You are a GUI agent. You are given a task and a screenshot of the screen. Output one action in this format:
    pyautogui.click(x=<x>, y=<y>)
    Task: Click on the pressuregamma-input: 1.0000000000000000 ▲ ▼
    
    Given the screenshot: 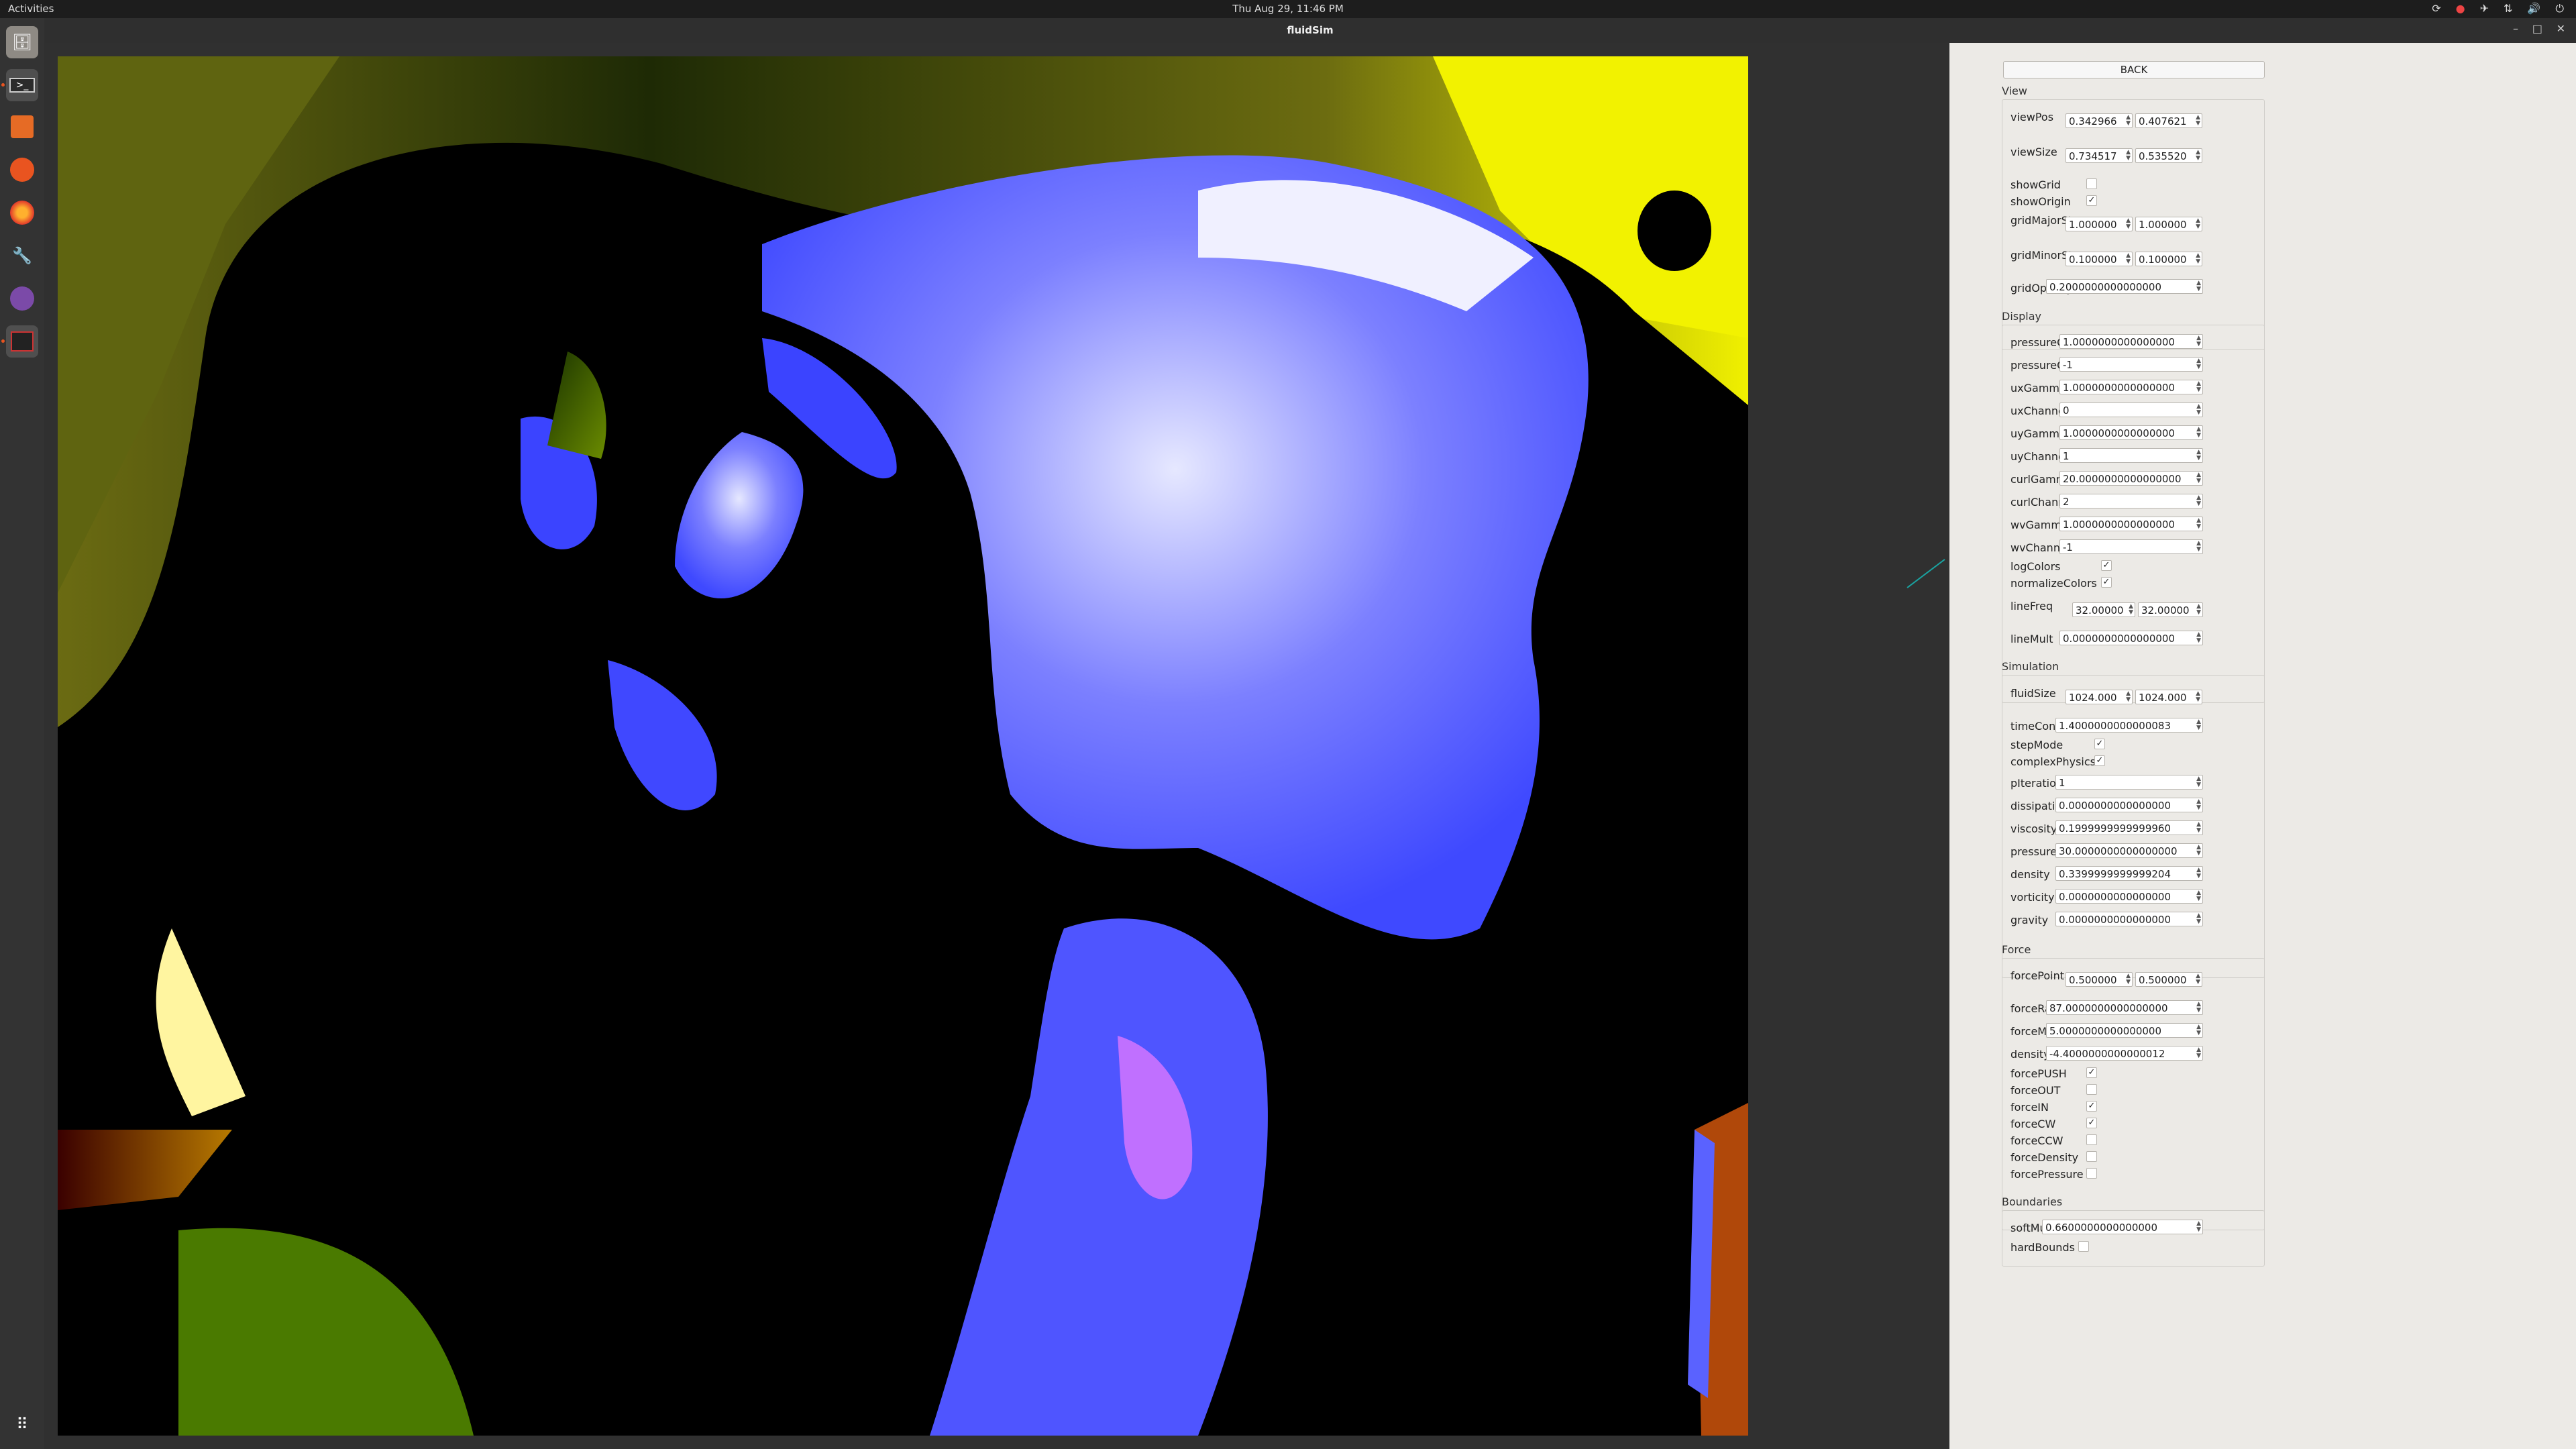 What is the action you would take?
    pyautogui.click(x=2131, y=341)
    